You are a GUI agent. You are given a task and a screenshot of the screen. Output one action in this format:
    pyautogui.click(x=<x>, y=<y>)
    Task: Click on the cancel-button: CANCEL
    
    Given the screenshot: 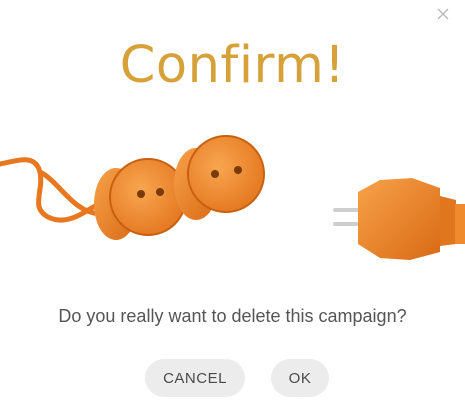 What is the action you would take?
    pyautogui.click(x=195, y=378)
    